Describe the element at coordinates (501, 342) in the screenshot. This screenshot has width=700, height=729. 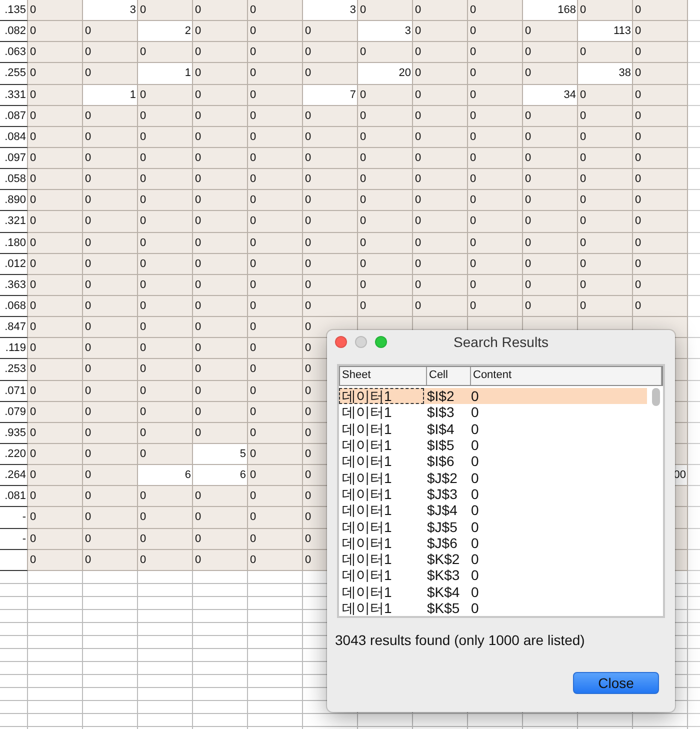
I see `window-title: Search Results` at that location.